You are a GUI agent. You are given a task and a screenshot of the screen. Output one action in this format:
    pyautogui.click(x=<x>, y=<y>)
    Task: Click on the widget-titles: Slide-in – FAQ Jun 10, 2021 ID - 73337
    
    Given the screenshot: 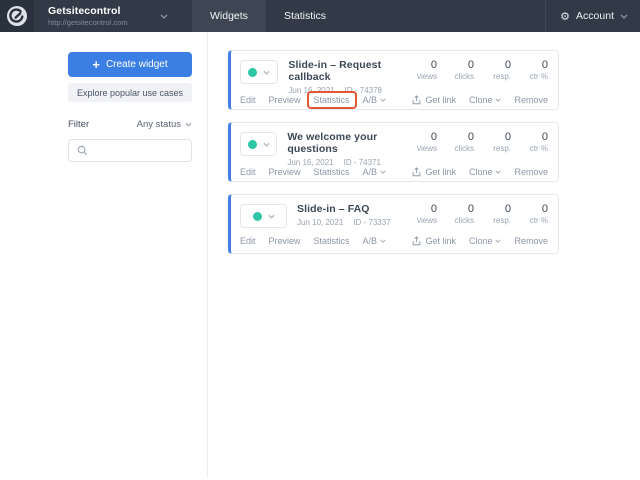 What is the action you would take?
    pyautogui.click(x=344, y=215)
    